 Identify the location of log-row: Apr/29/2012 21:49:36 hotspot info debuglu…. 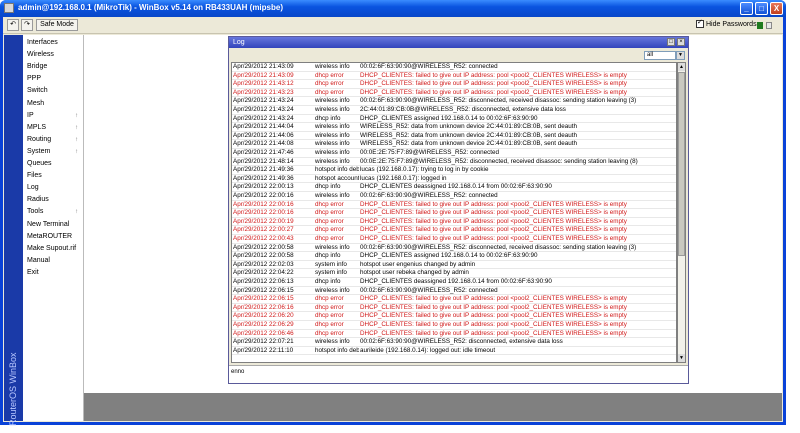
(454, 170).